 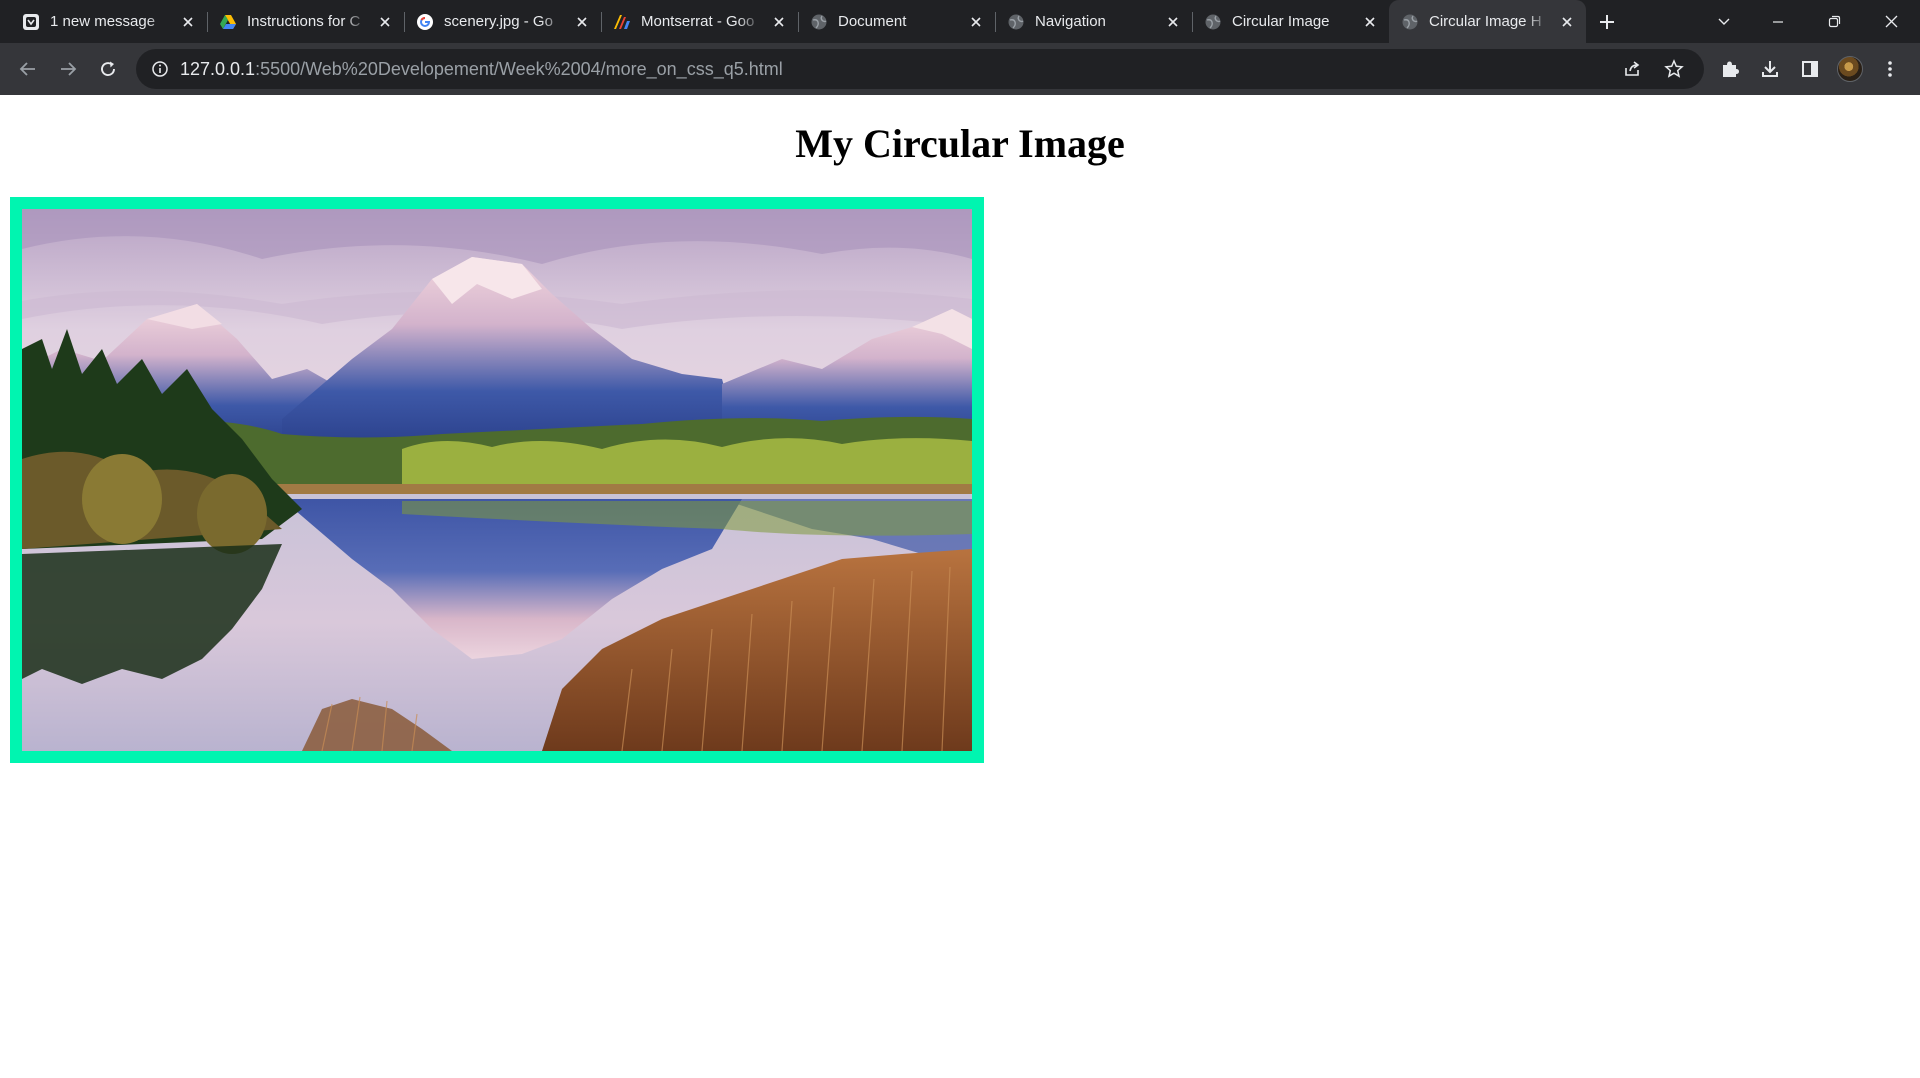 I want to click on tab-title: Montserrat - Goo, so click(x=698, y=21).